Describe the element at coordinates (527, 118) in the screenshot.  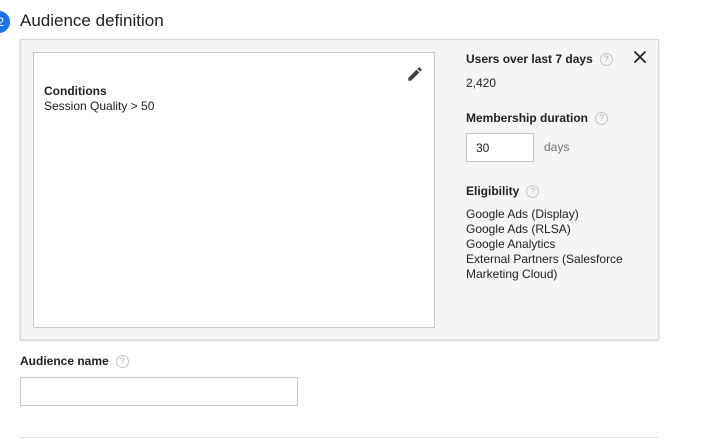
I see `membership-duration-label: Membership duration` at that location.